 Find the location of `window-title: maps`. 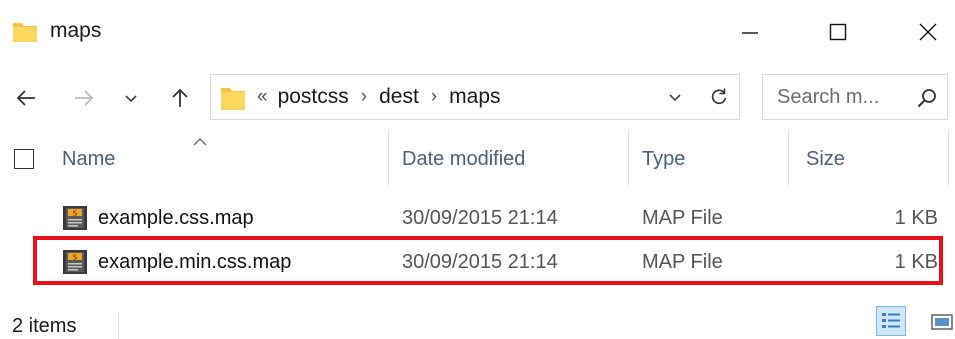

window-title: maps is located at coordinates (76, 30).